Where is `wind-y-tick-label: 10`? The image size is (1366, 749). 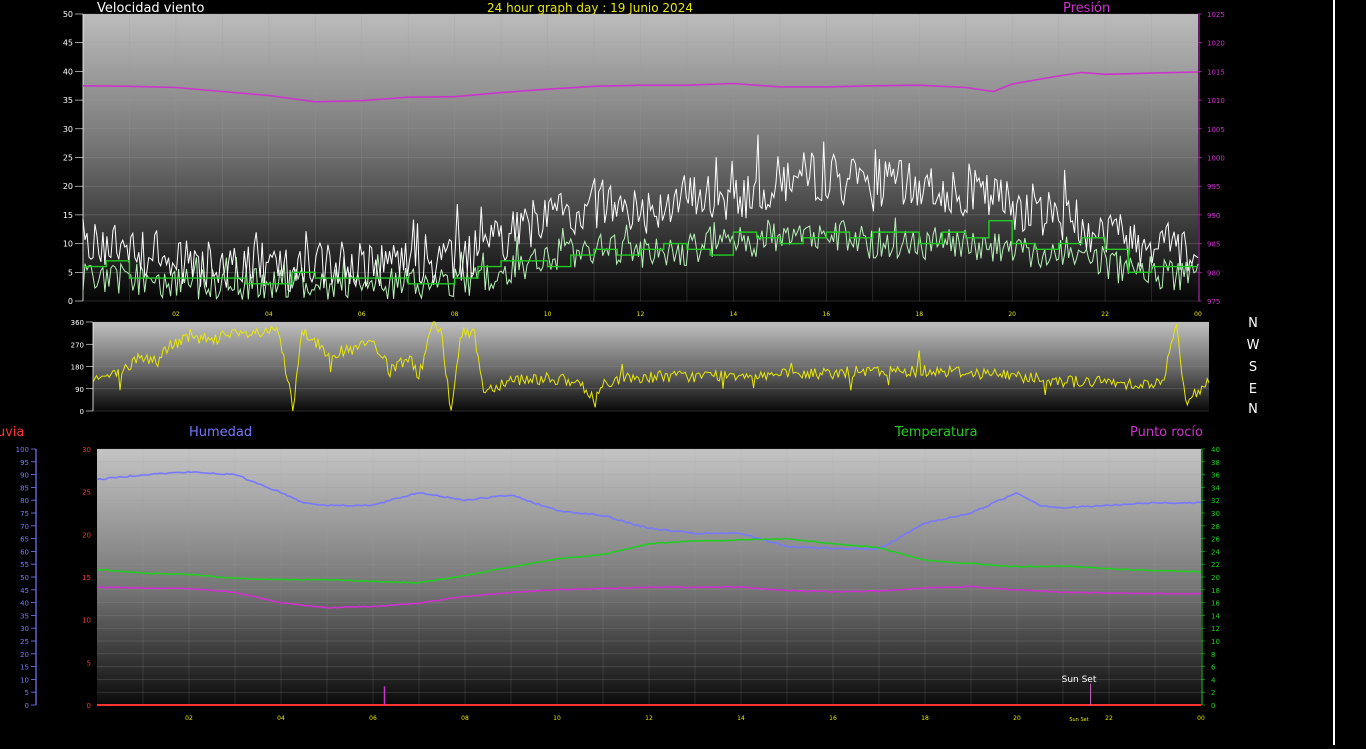 wind-y-tick-label: 10 is located at coordinates (68, 244).